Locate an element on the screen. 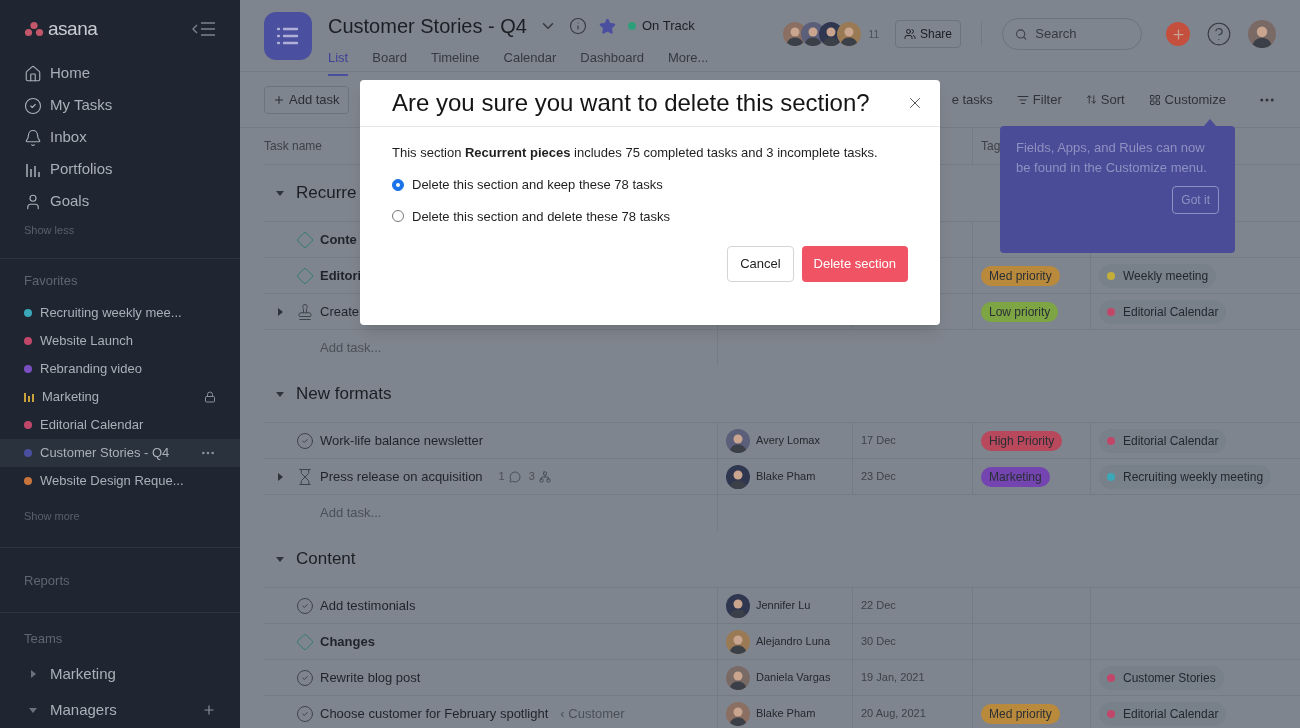  got-it-button: Got it is located at coordinates (1195, 200).